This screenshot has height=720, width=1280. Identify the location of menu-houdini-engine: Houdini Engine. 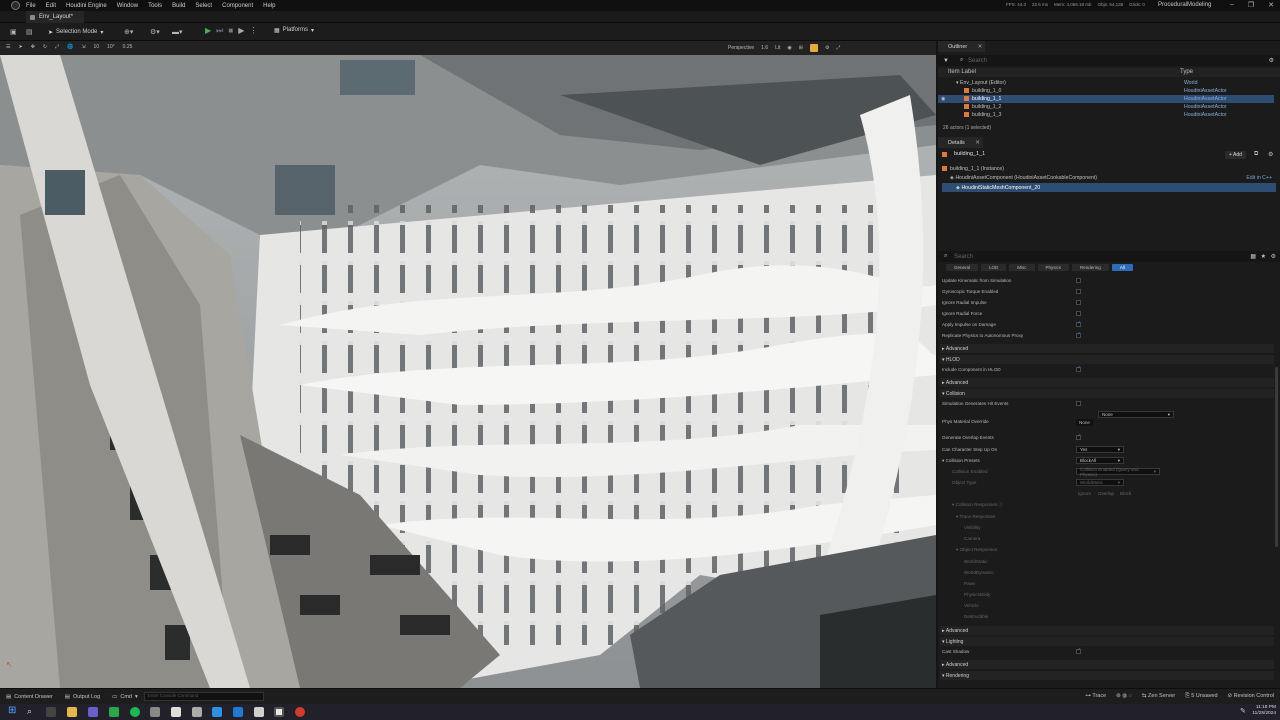
(86, 6).